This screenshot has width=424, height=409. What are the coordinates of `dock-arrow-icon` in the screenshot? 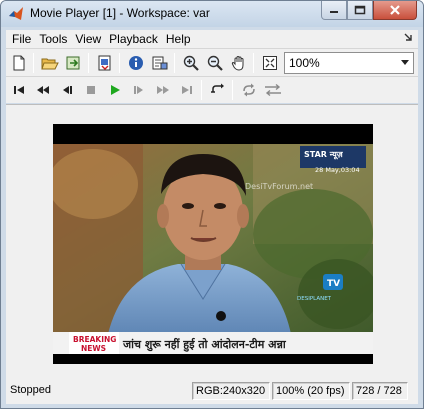 It's located at (408, 38).